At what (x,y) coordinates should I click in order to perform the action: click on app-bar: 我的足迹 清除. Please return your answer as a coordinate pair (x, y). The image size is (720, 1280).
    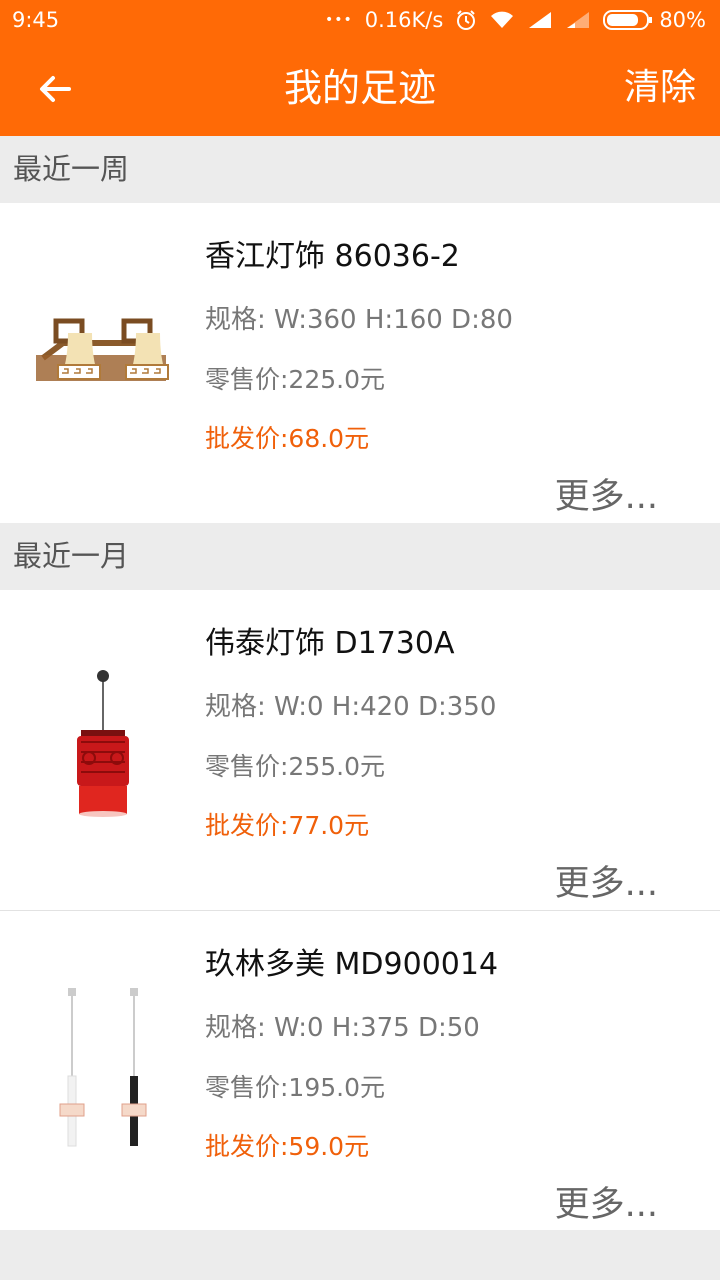
    Looking at the image, I should click on (360, 88).